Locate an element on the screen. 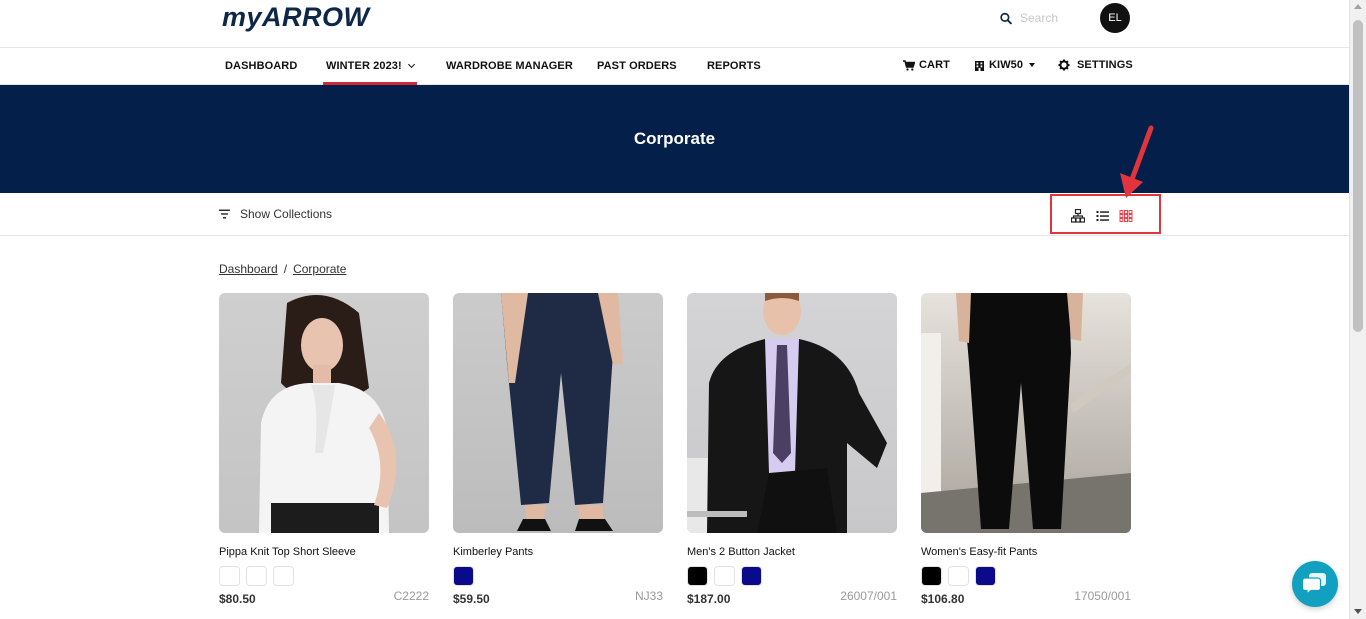 This screenshot has height=619, width=1366. nav-dashboard: DASHBOARD is located at coordinates (261, 66).